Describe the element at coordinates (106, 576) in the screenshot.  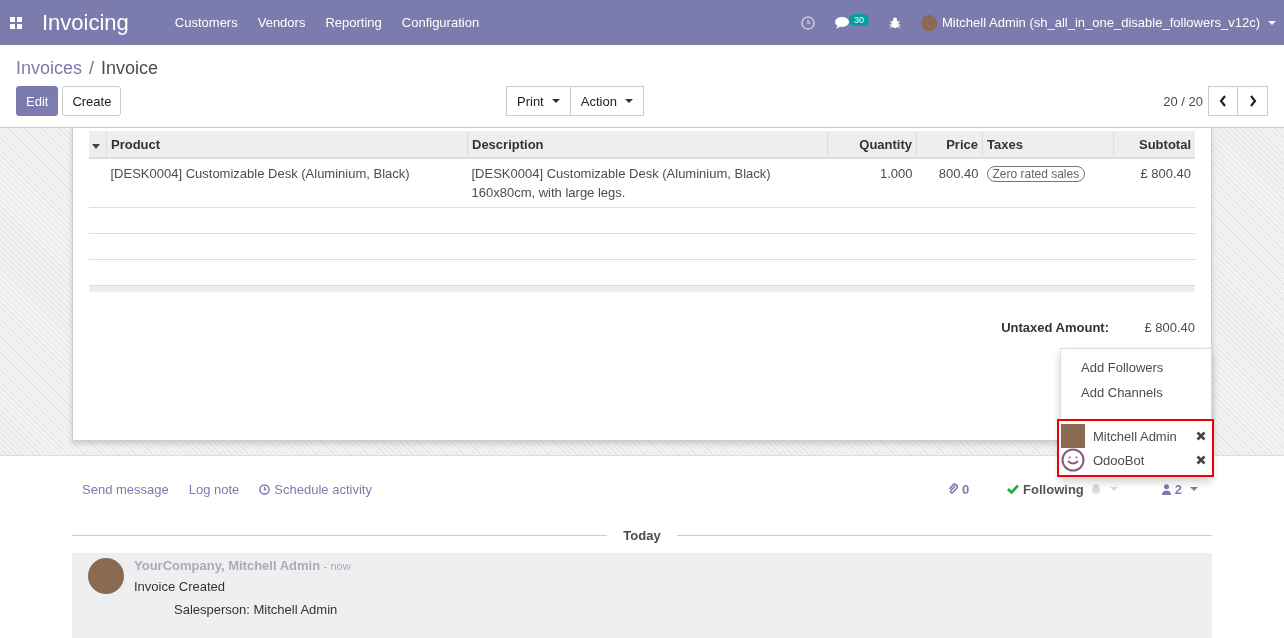
I see `author-avatar` at that location.